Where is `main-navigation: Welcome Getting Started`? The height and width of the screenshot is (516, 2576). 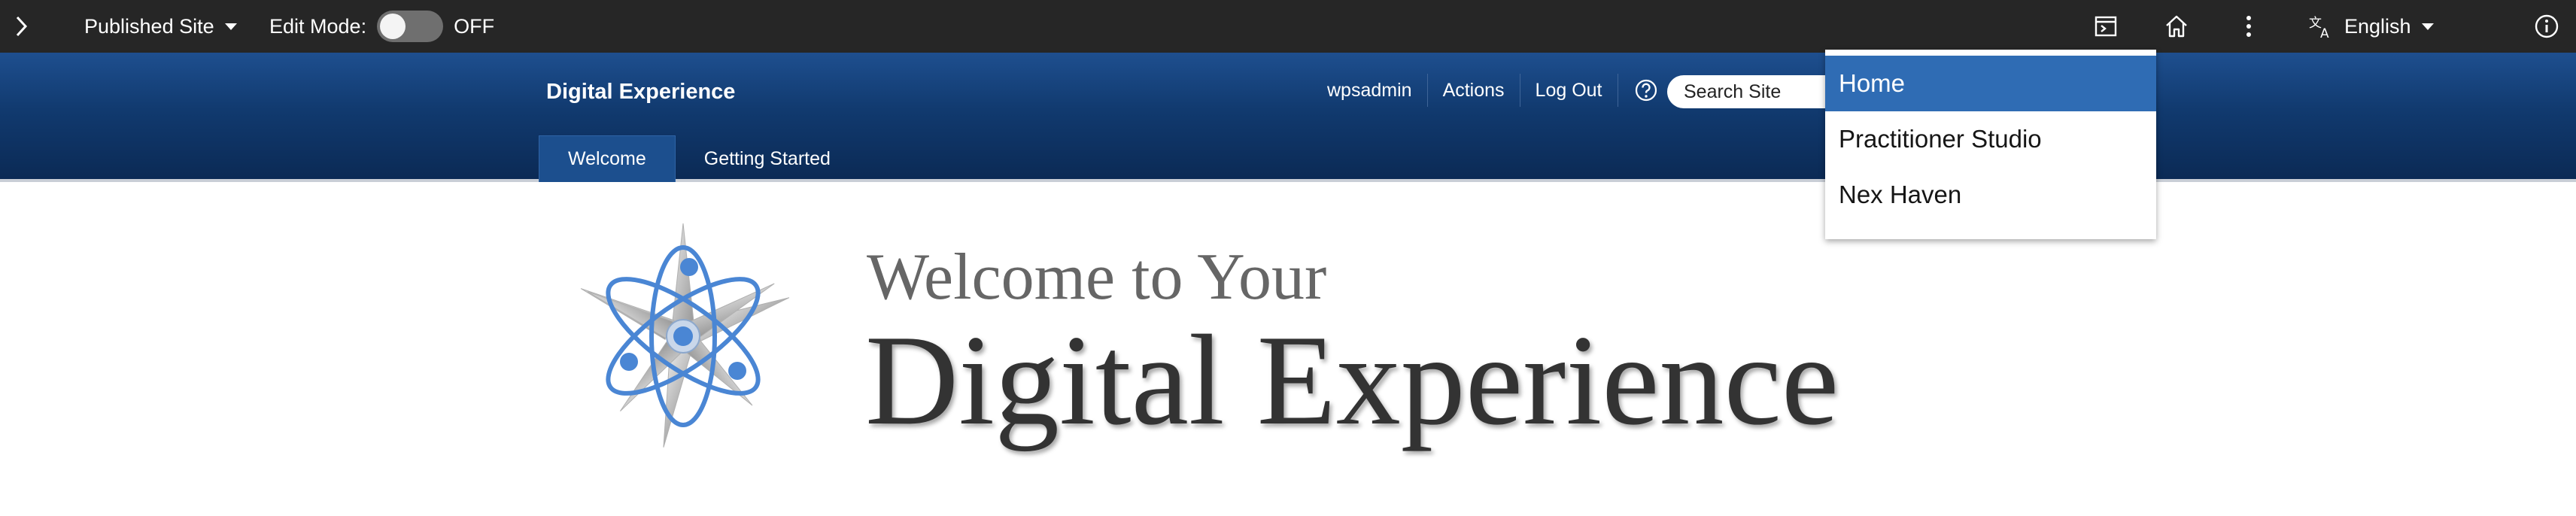 main-navigation: Welcome Getting Started is located at coordinates (699, 158).